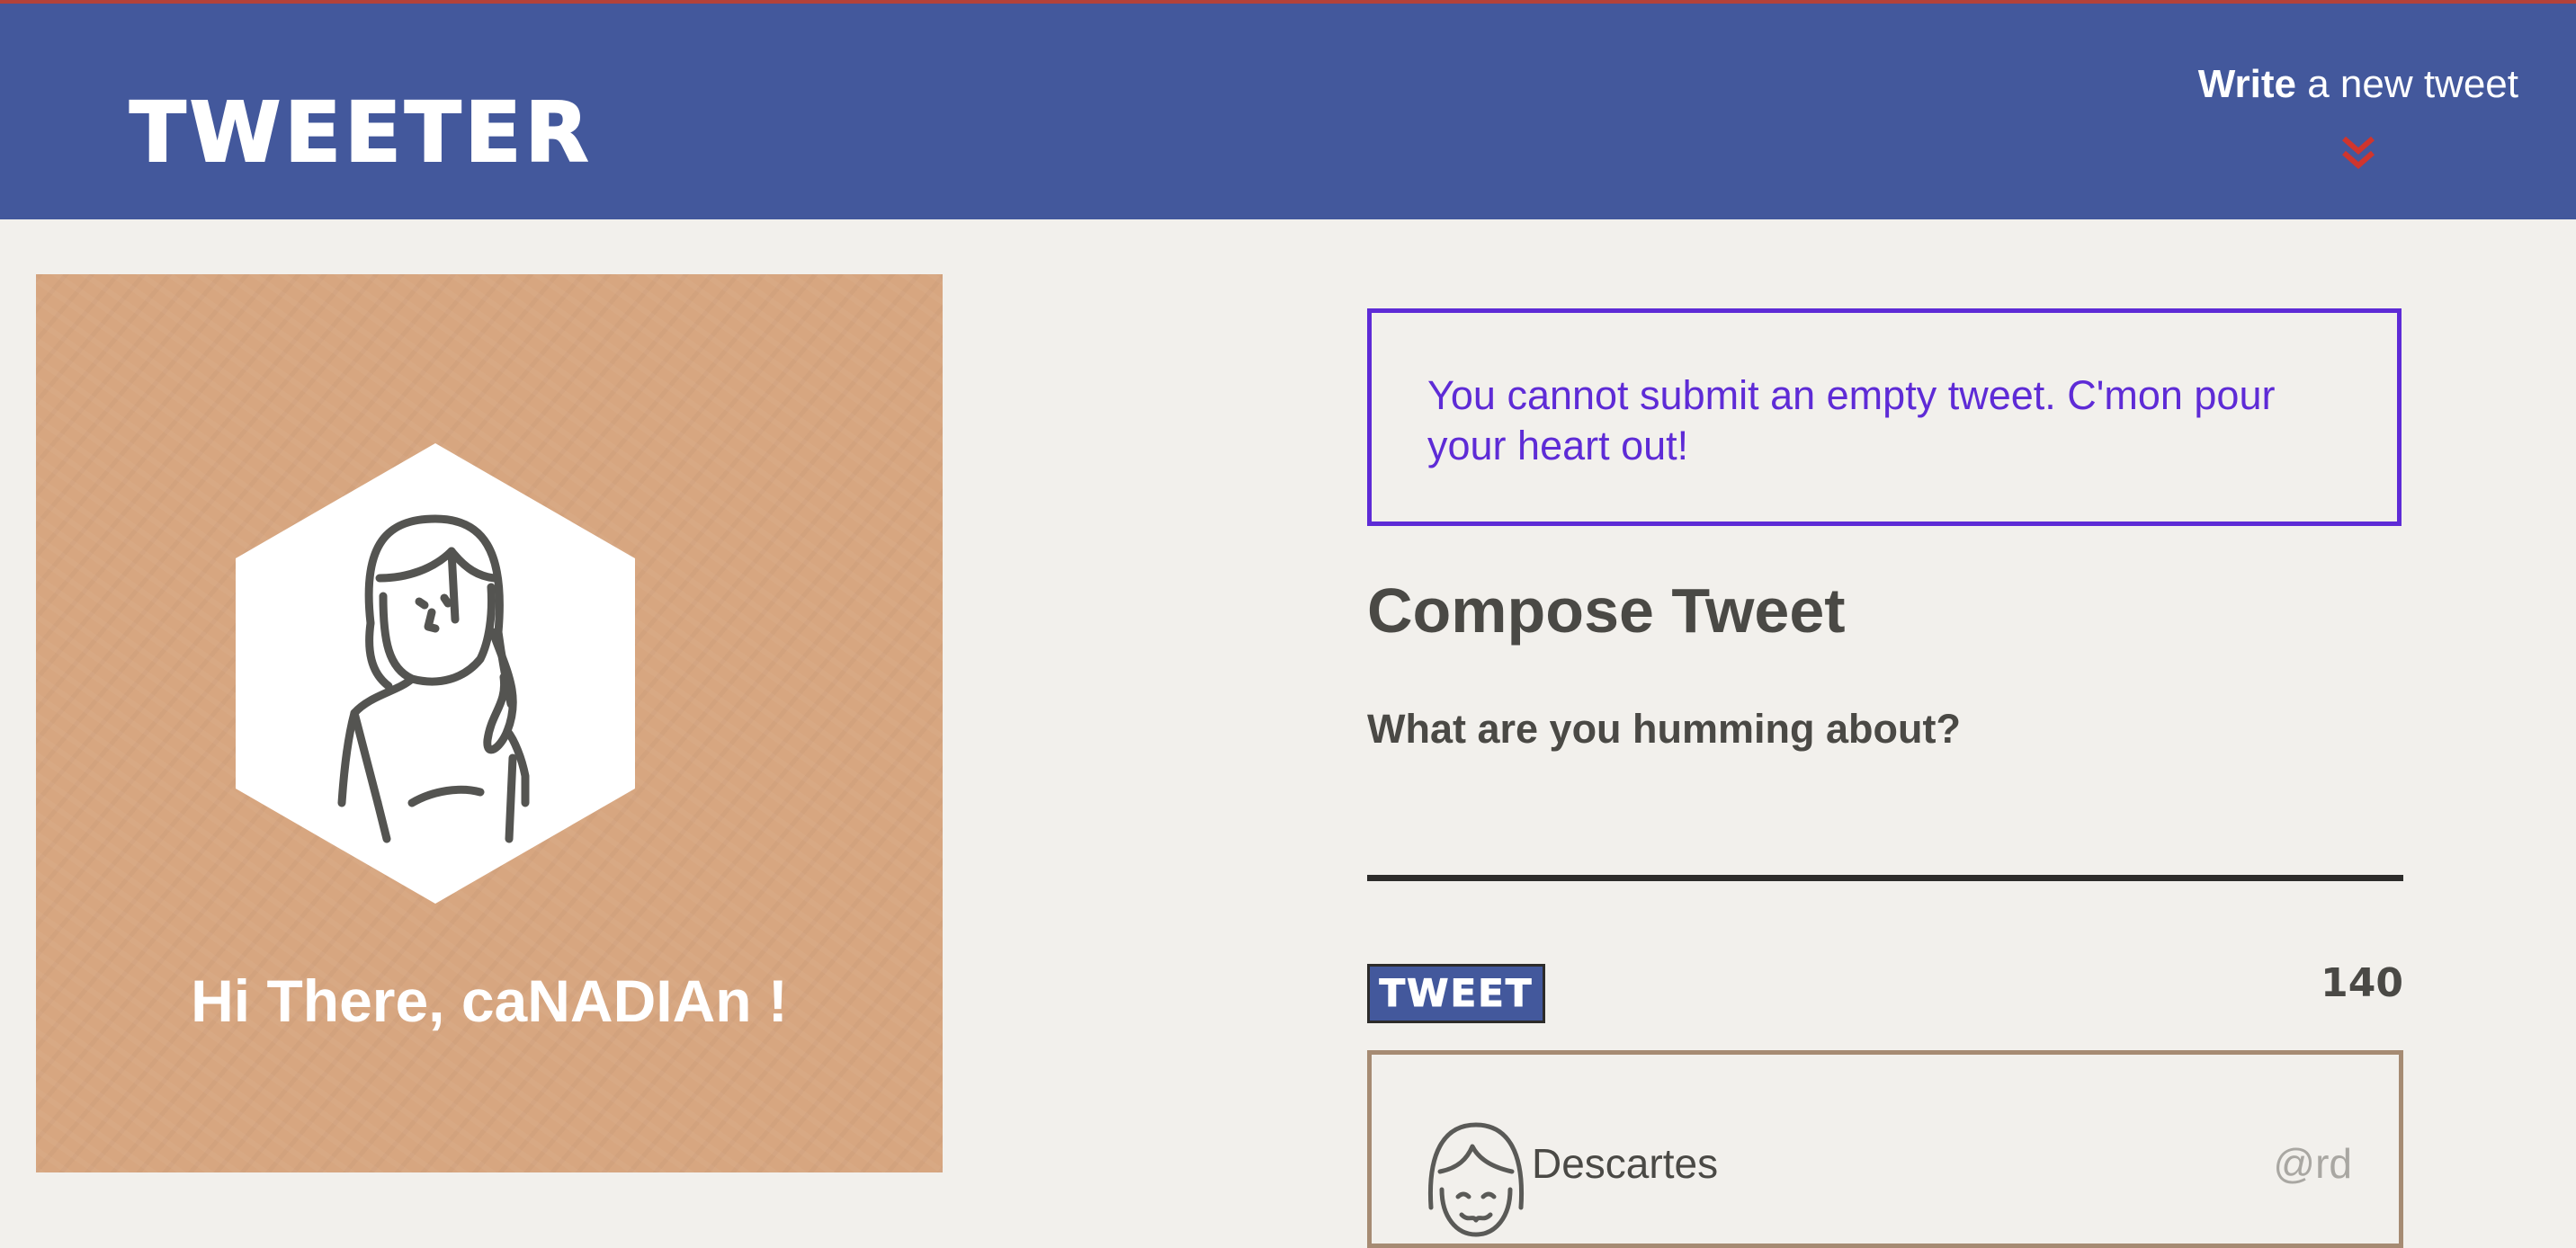 The image size is (2576, 1248). What do you see at coordinates (1625, 1164) in the screenshot?
I see `tweet-author-name: Descartes` at bounding box center [1625, 1164].